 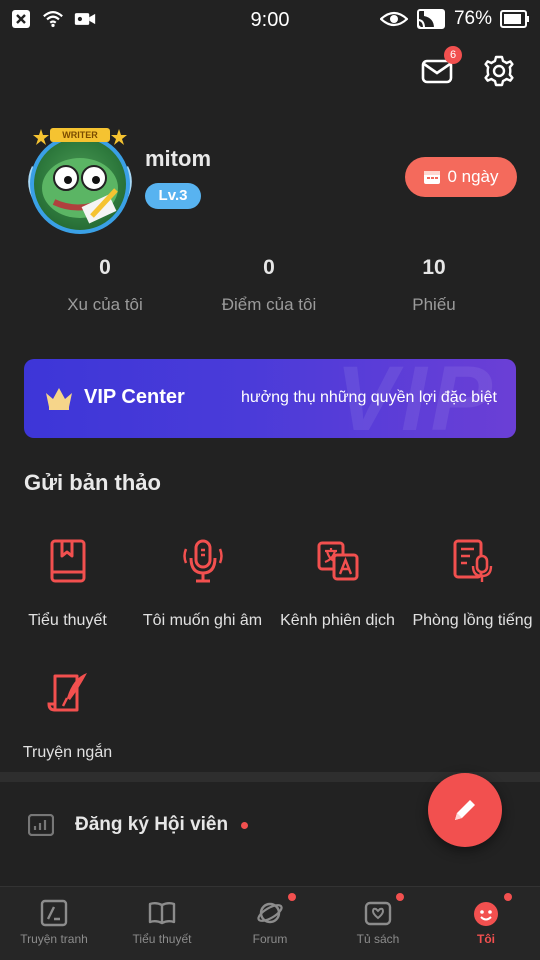 I want to click on nav-label: Tiểu thuyết, so click(x=162, y=939).